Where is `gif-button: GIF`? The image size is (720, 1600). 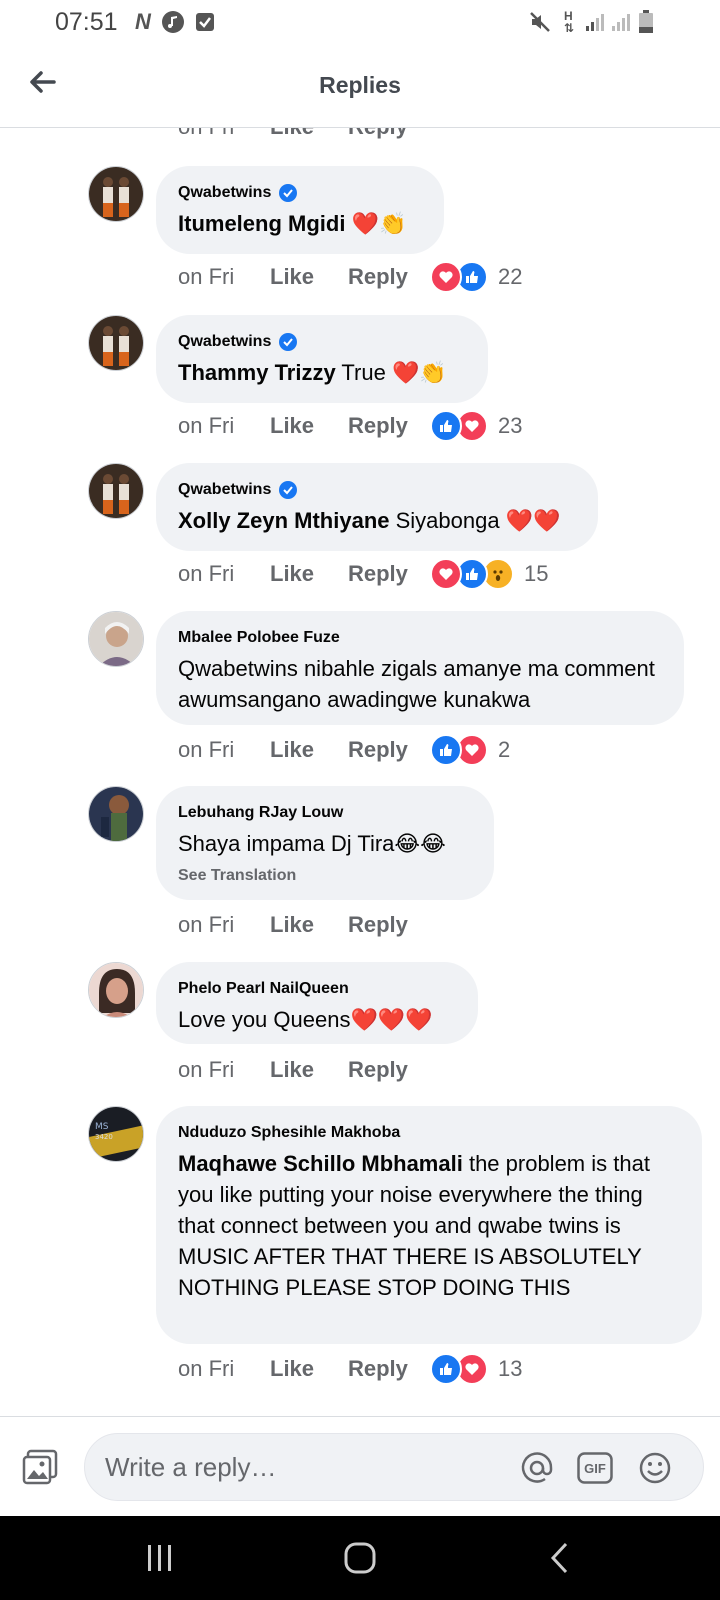
gif-button: GIF is located at coordinates (595, 1468).